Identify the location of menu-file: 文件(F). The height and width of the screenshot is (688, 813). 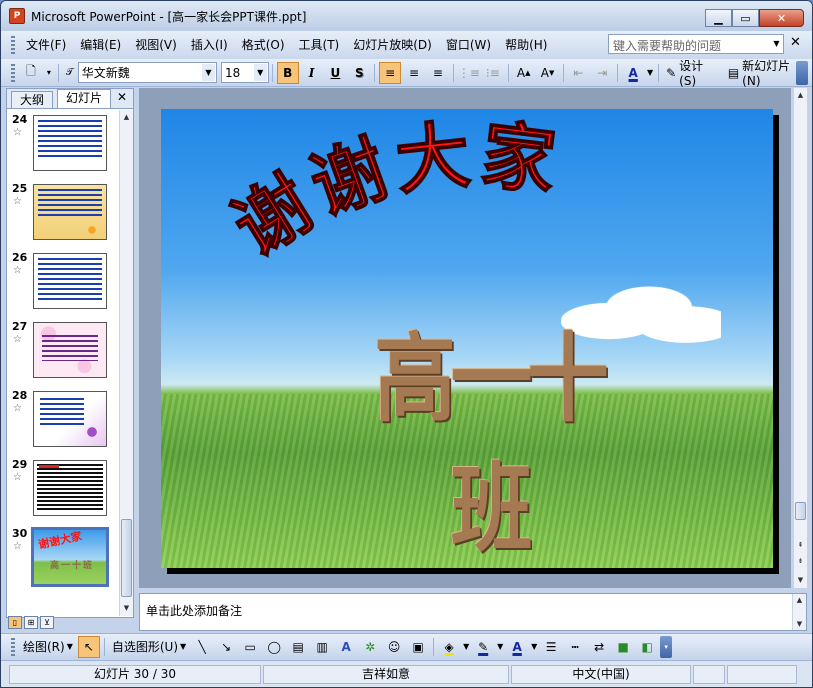
(46, 45).